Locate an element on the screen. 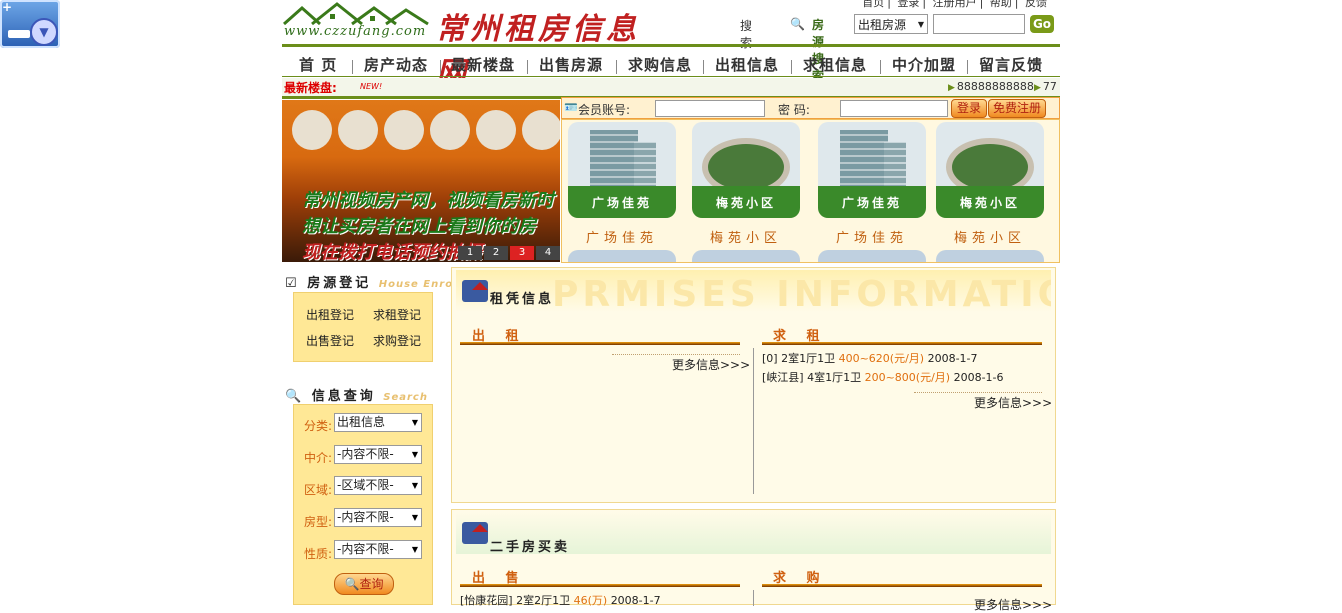  list-item: [峡江县] 4室1厅1卫 200~800(元/月) 2008-1-6 is located at coordinates (883, 377).